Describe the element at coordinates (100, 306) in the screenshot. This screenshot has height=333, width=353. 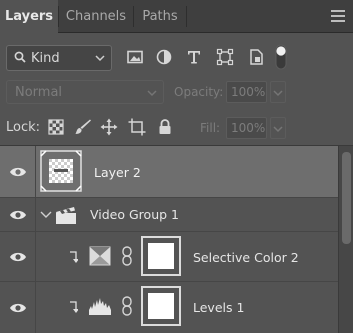
I see `levels-icon` at that location.